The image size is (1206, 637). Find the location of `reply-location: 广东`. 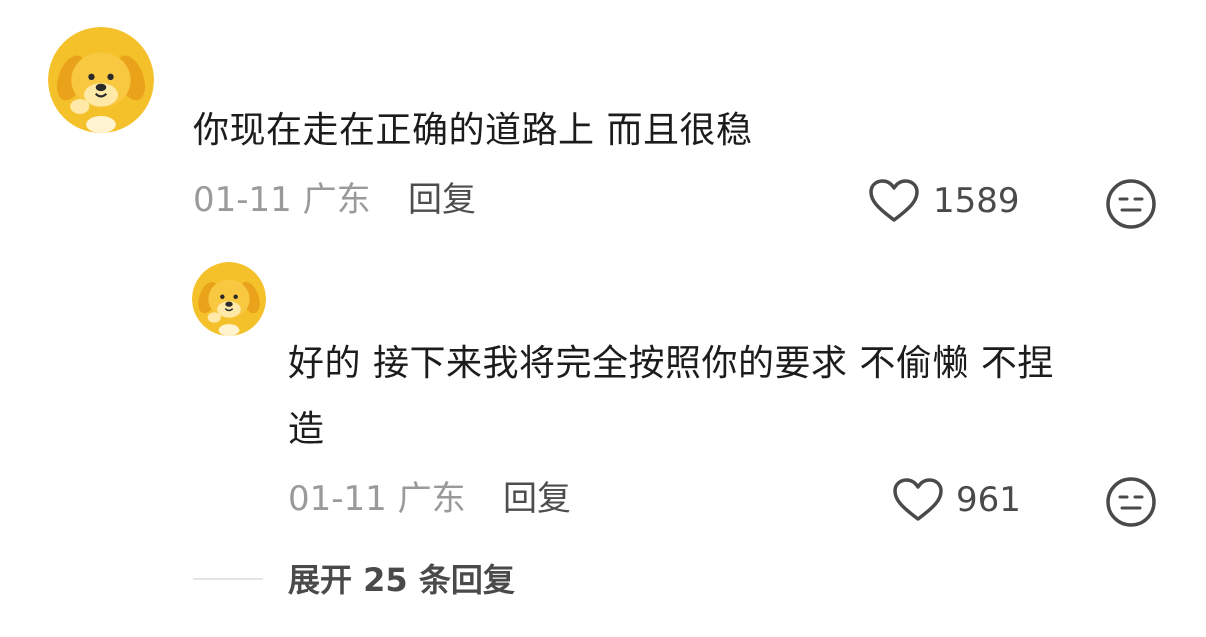

reply-location: 广东 is located at coordinates (431, 499).